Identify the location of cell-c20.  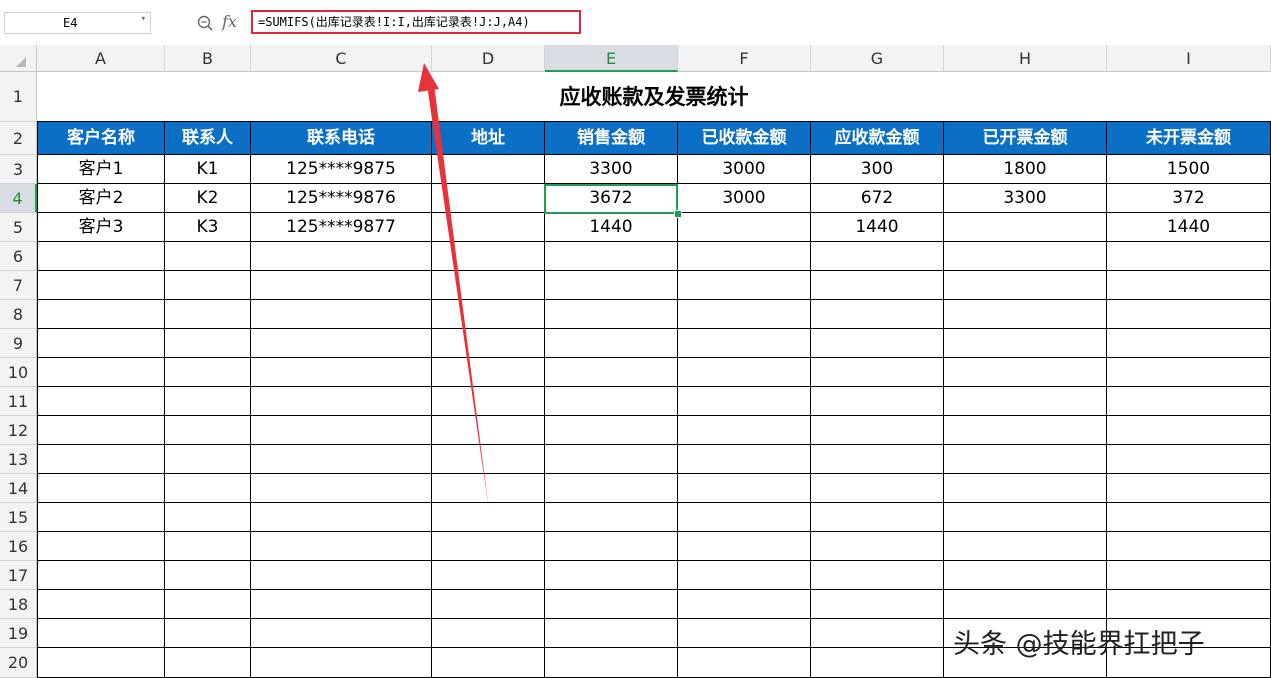
(341, 663).